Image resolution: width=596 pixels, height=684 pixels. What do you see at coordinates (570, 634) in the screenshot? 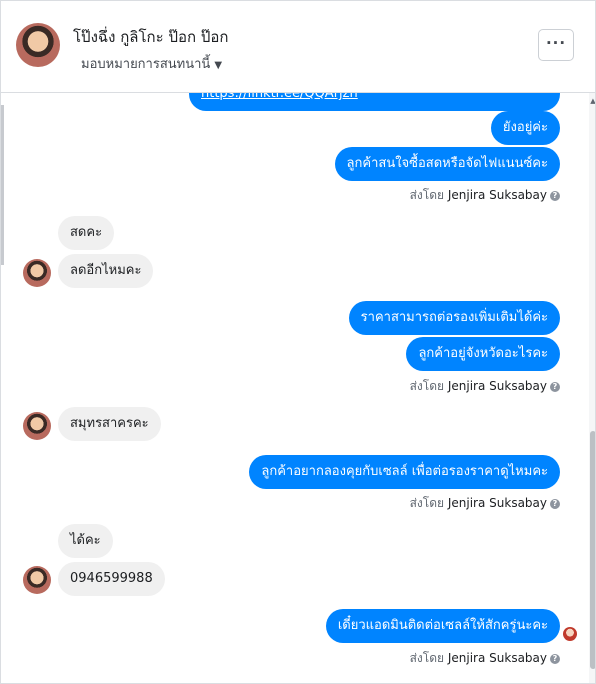
I see `seen-indicator-avatar` at bounding box center [570, 634].